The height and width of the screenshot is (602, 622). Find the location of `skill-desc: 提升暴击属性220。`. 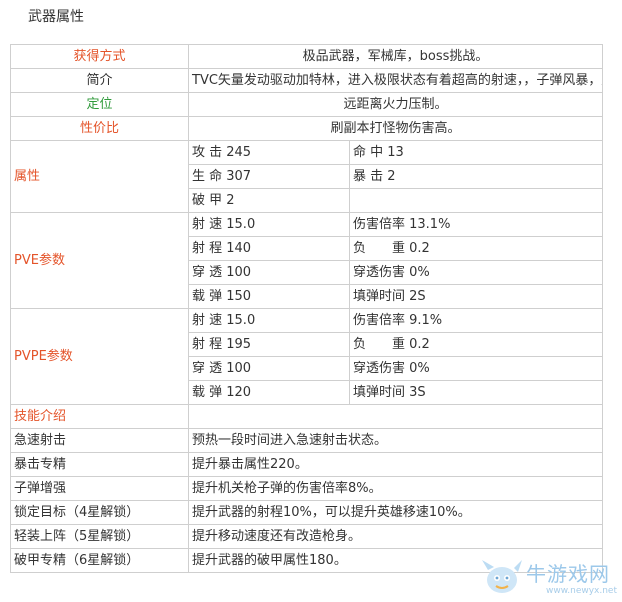

skill-desc: 提升暴击属性220。 is located at coordinates (395, 464).